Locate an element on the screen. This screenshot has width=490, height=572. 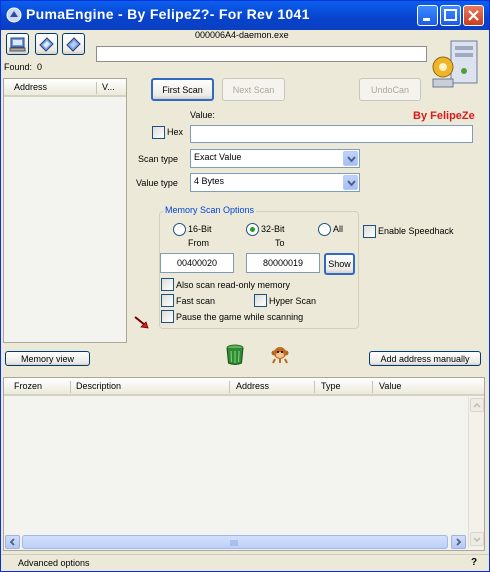
readonly-memory-checkbox is located at coordinates (167, 284).